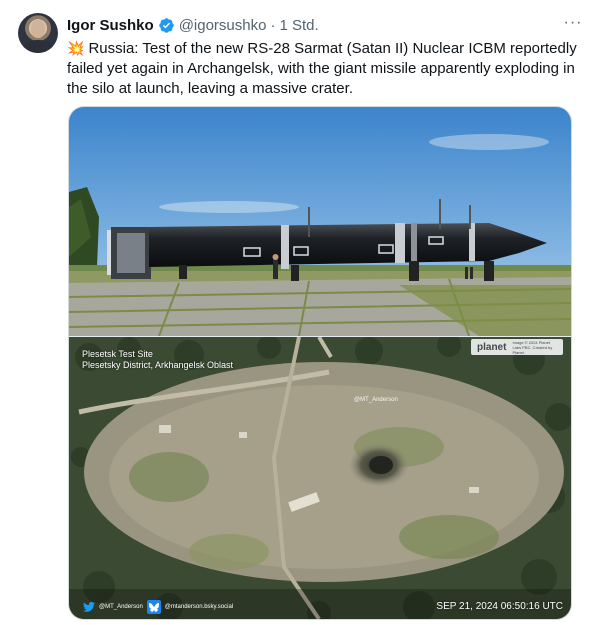  What do you see at coordinates (166, 25) in the screenshot?
I see `verified-badge-icon` at bounding box center [166, 25].